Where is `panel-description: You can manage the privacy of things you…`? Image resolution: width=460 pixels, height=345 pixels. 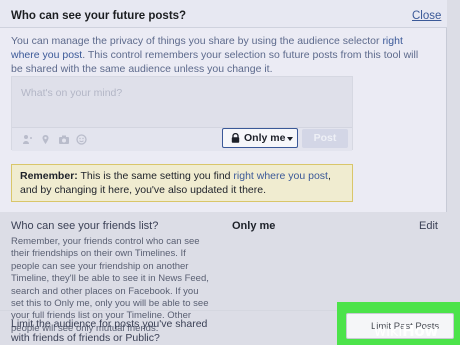 panel-description: You can manage the privacy of things you… is located at coordinates (216, 55).